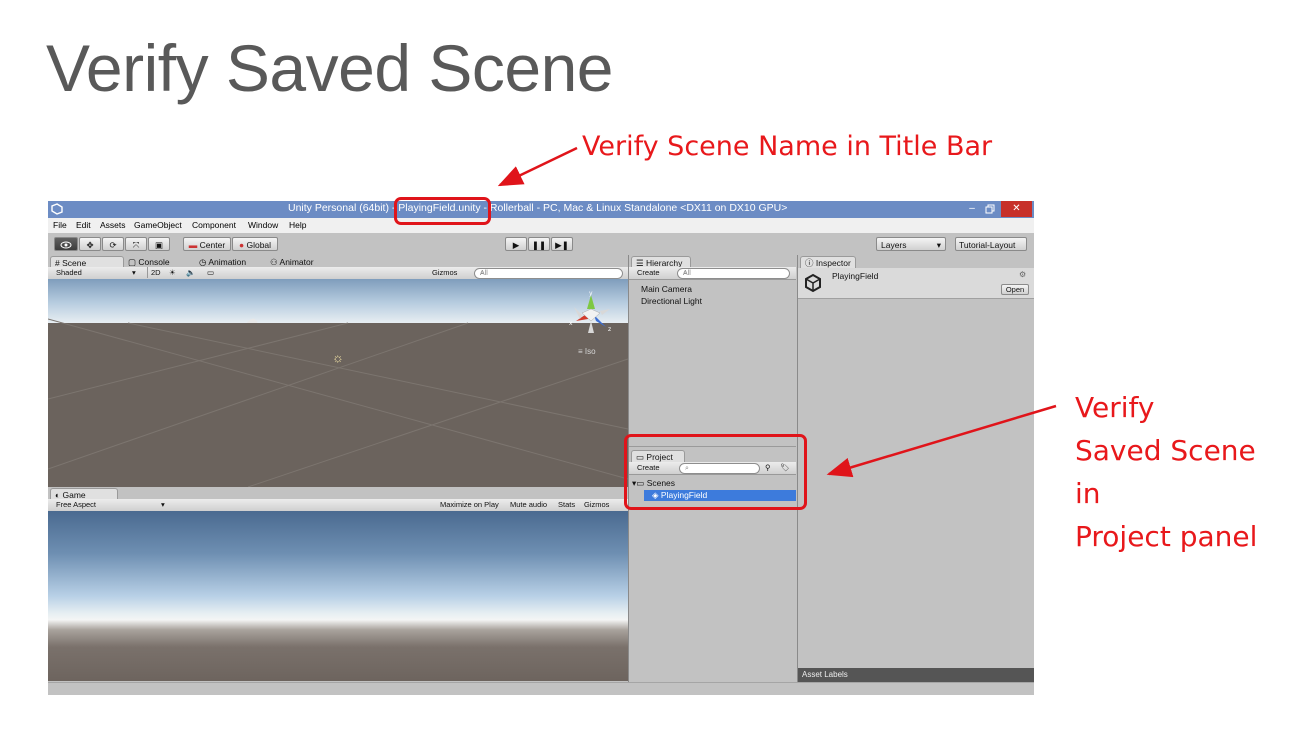 The height and width of the screenshot is (734, 1305). What do you see at coordinates (941, 441) in the screenshot?
I see `arrow-to-project` at bounding box center [941, 441].